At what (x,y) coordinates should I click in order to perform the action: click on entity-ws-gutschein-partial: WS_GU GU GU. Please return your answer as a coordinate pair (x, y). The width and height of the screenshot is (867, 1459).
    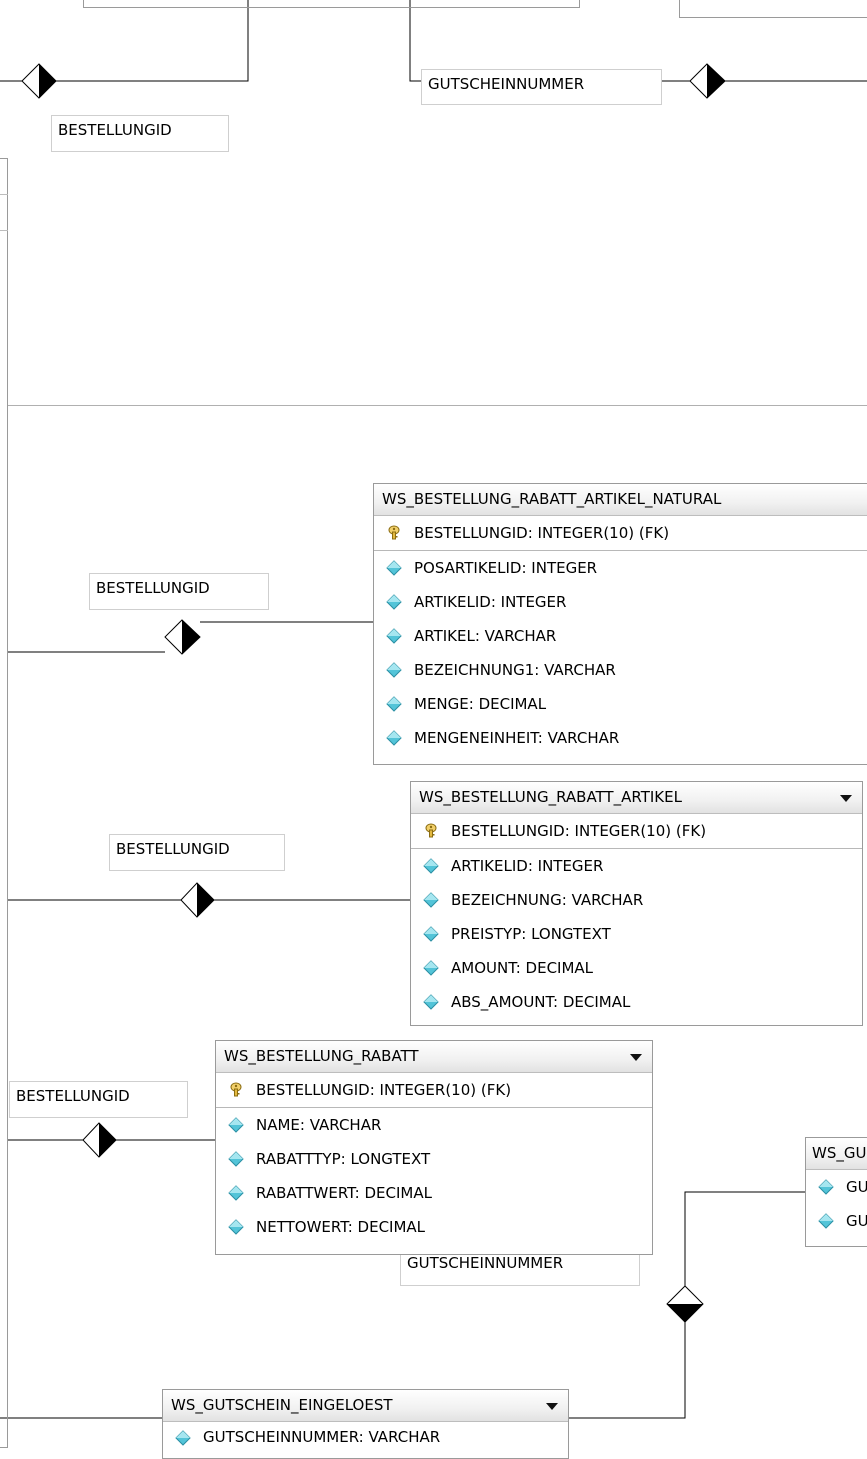
    Looking at the image, I should click on (836, 1192).